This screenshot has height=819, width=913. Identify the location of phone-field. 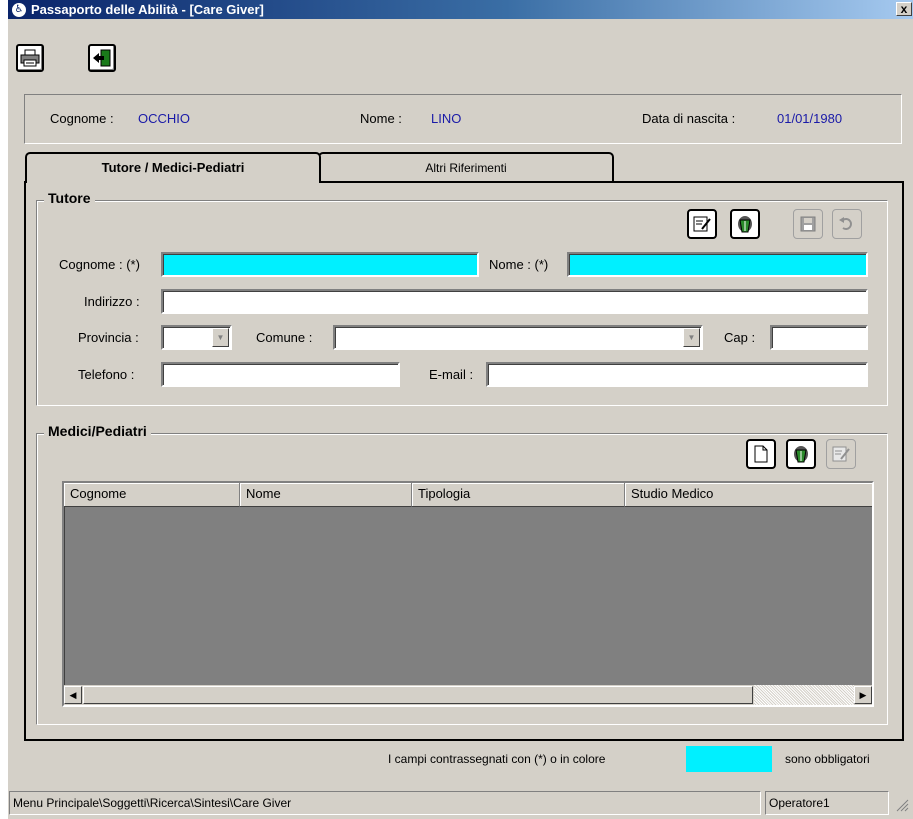
(280, 374).